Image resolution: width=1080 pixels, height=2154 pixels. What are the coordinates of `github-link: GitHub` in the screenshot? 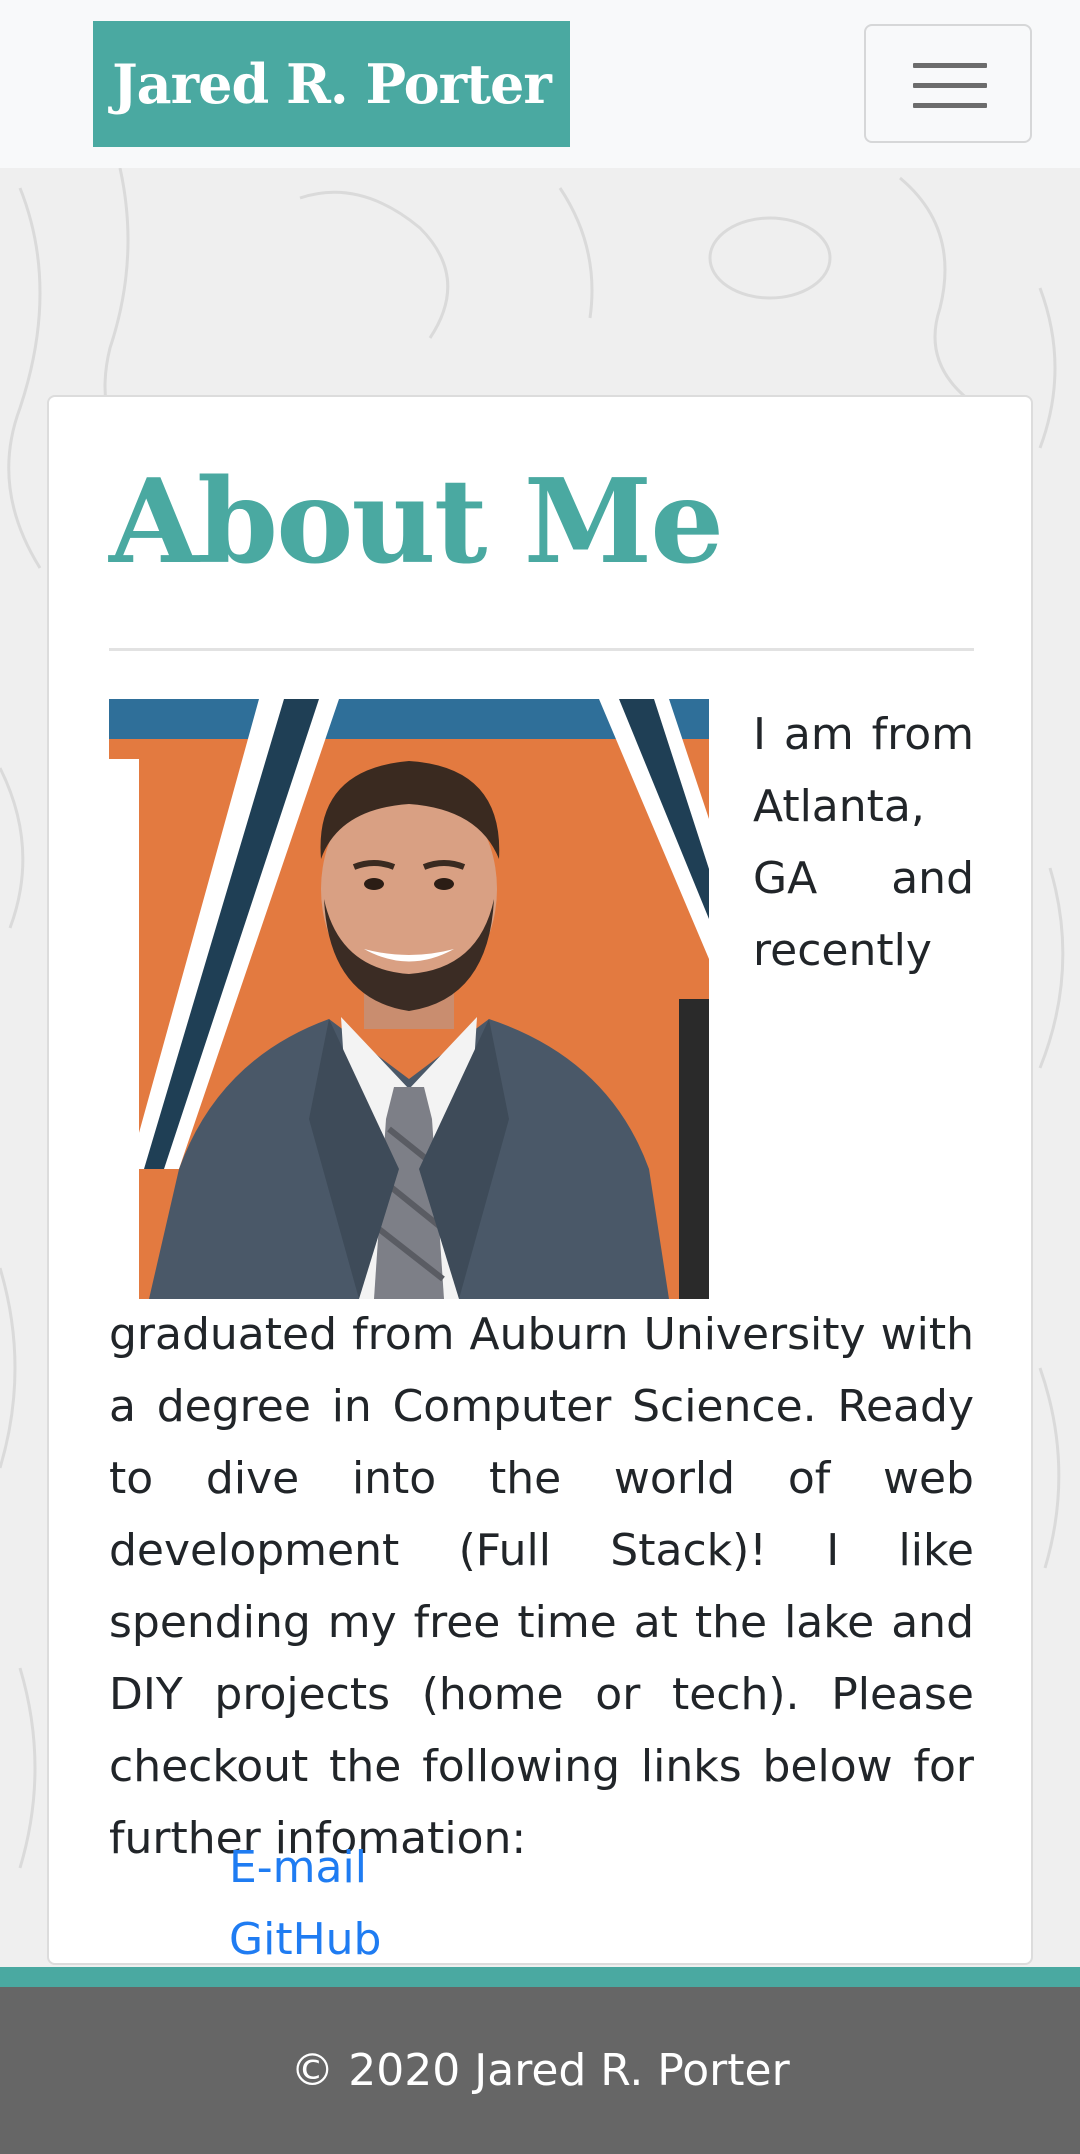 It's located at (305, 1933).